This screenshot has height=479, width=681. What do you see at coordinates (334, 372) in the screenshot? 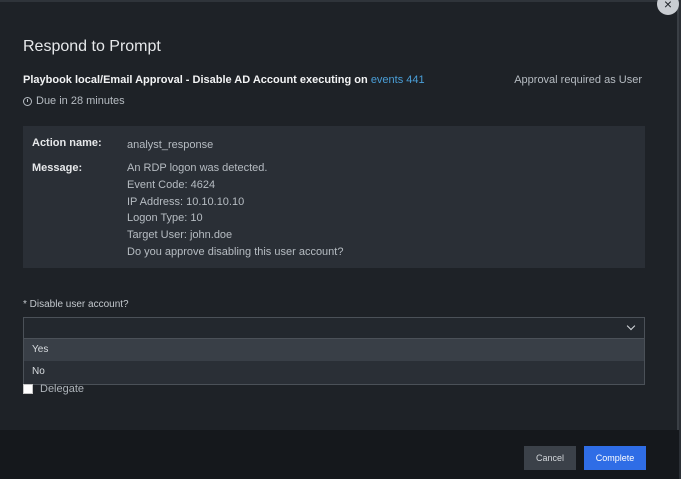
I see `option-no: No` at bounding box center [334, 372].